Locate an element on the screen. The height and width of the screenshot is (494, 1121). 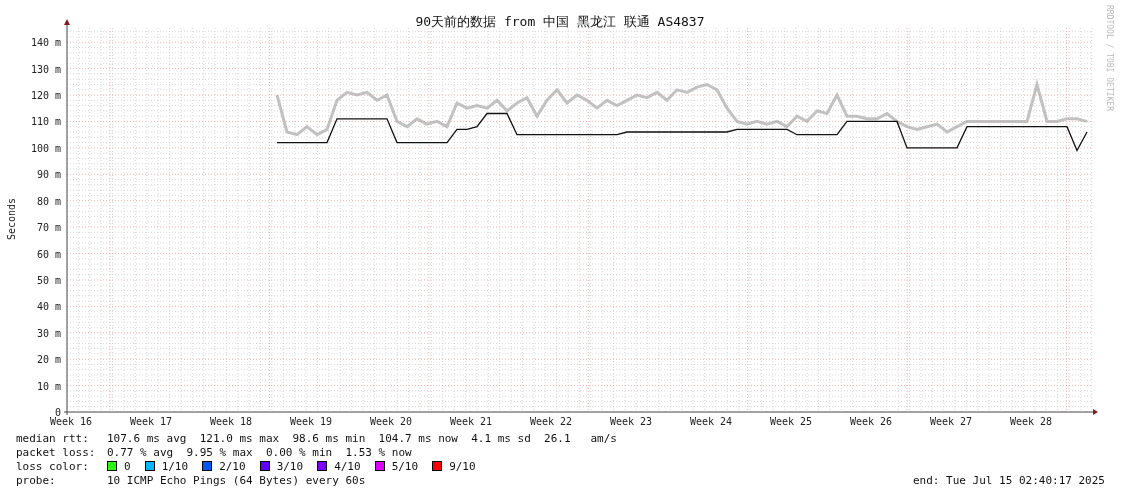
x-tick-label: Week 20 is located at coordinates (391, 421).